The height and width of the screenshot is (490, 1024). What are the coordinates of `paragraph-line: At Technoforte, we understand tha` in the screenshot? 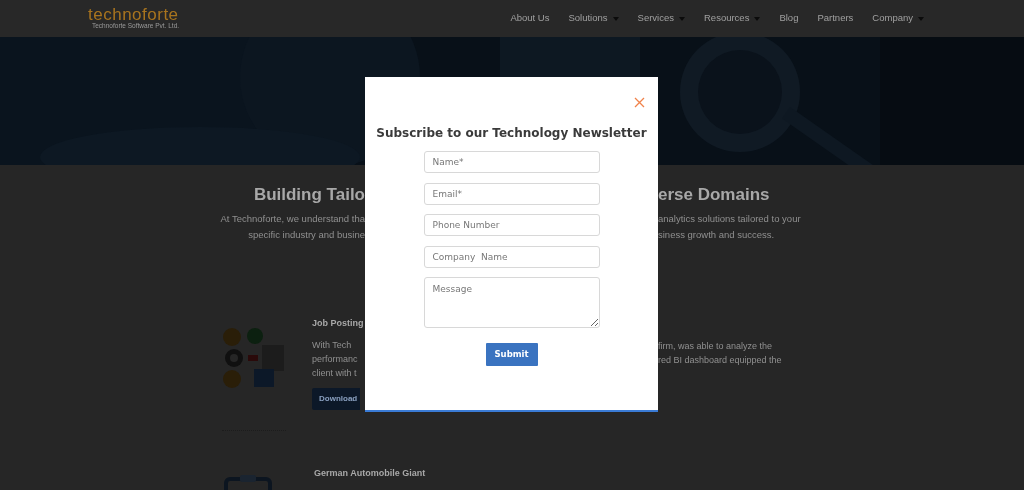 It's located at (292, 219).